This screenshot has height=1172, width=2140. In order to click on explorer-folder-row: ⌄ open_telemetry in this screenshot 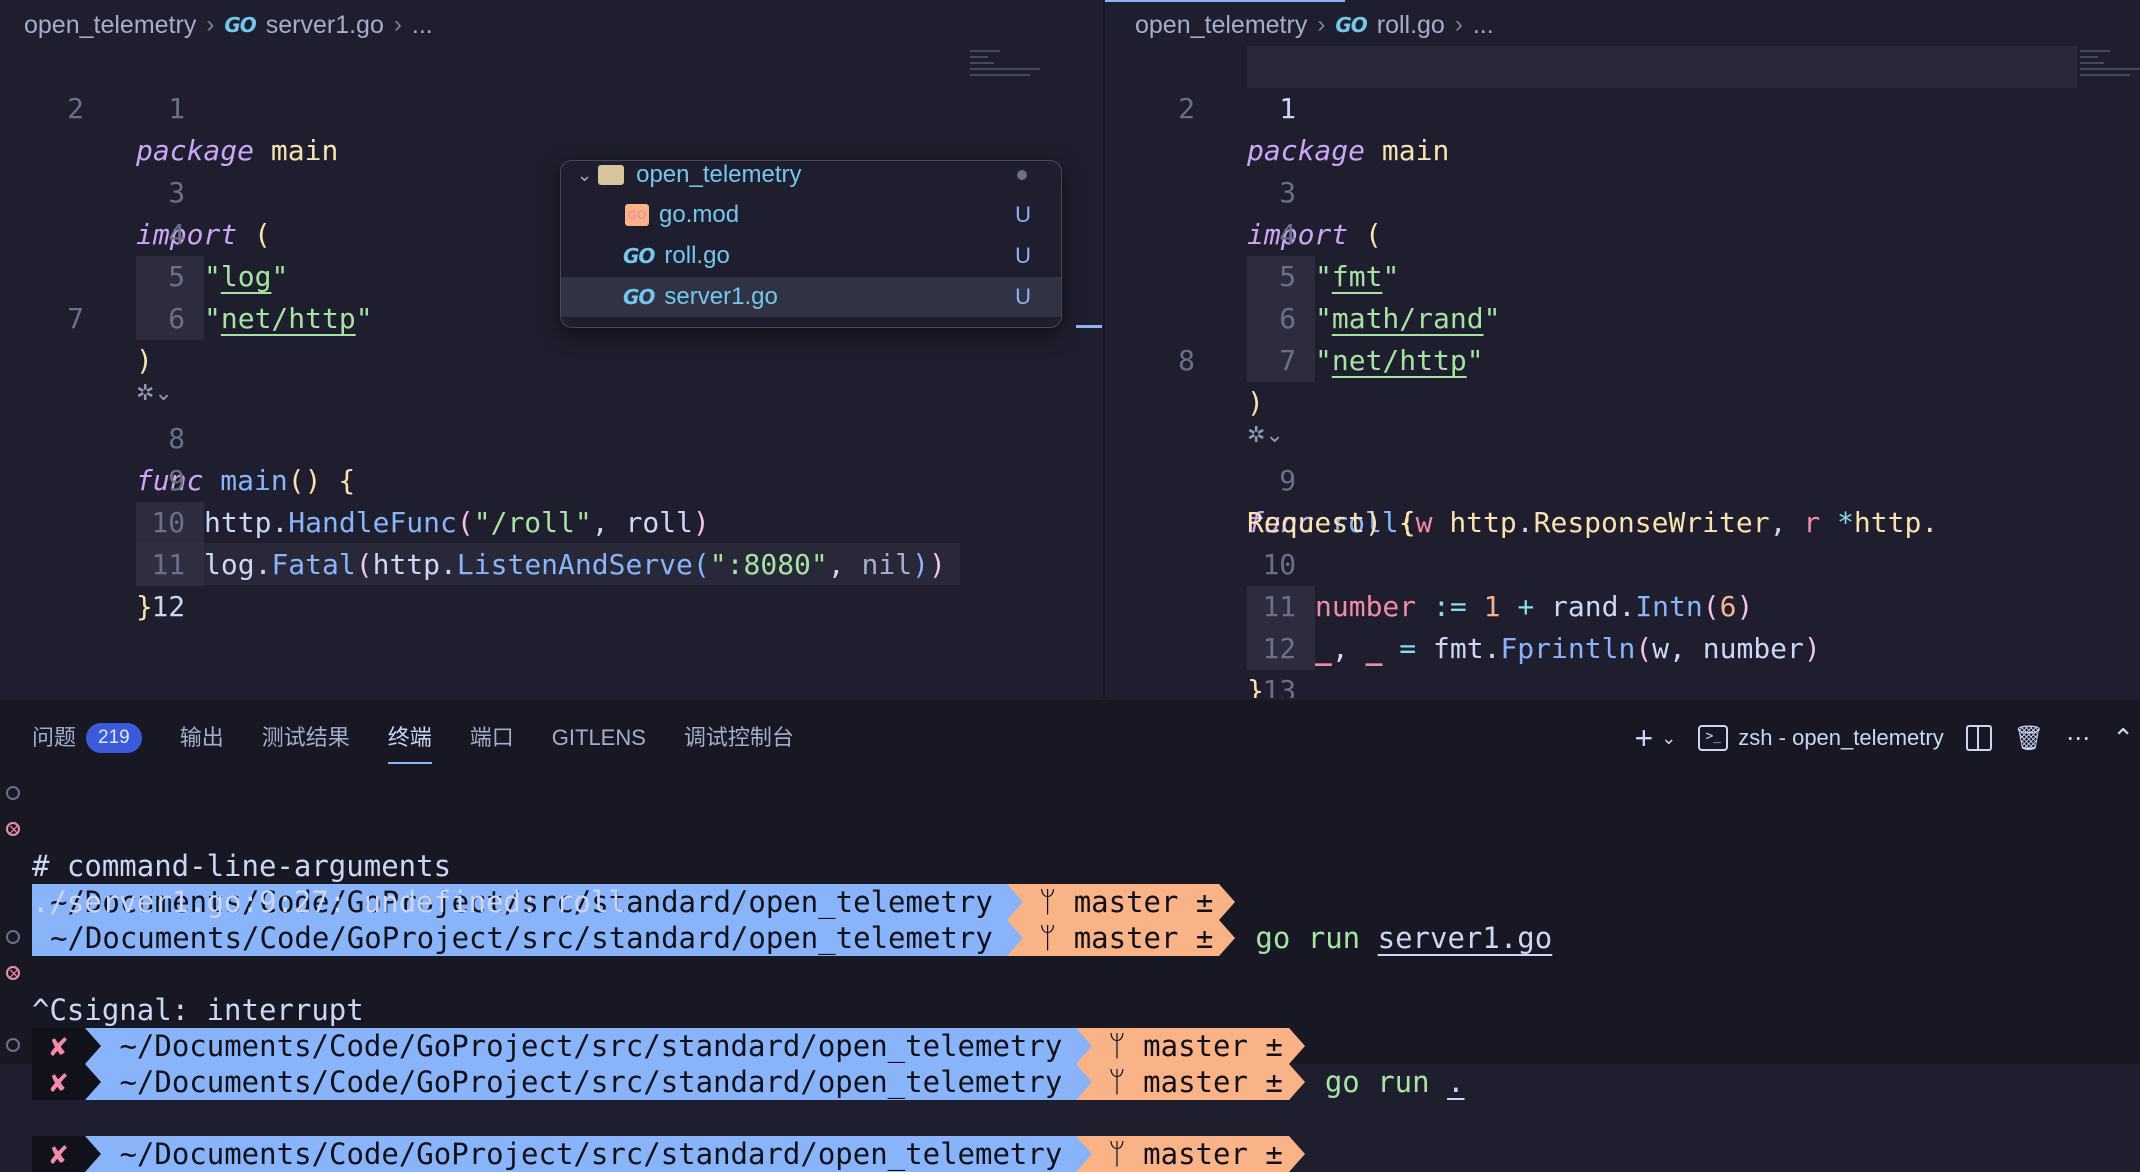, I will do `click(811, 178)`.